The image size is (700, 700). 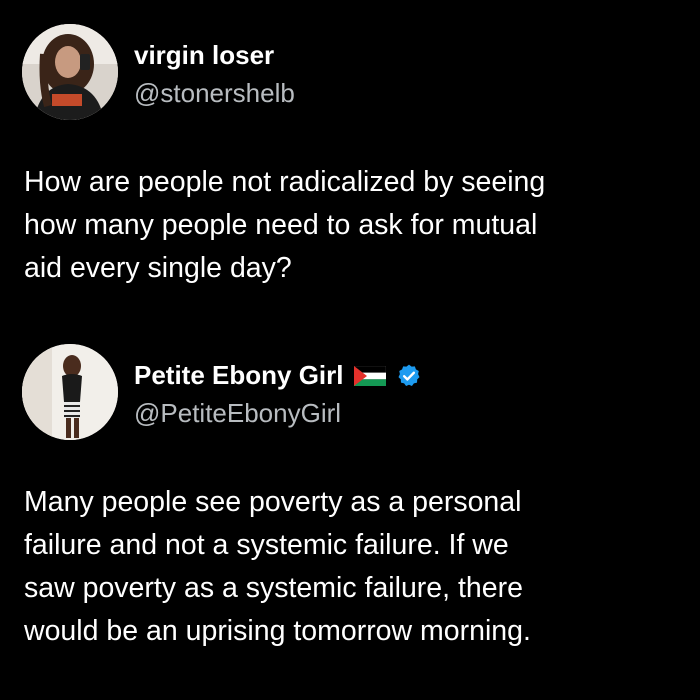 I want to click on display-name: virgin loser, so click(x=204, y=55).